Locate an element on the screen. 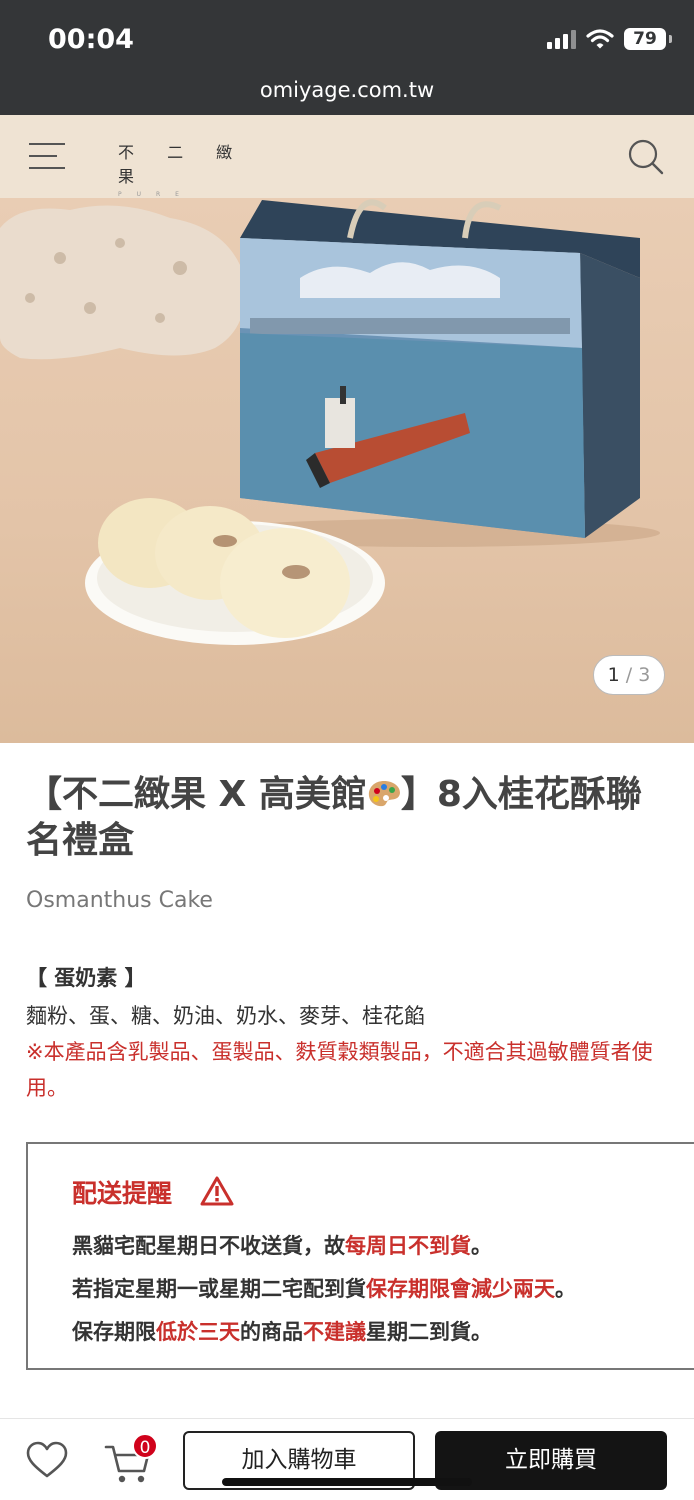  bottom-action-bar: 0 加入購物車 立即購買 is located at coordinates (347, 1459).